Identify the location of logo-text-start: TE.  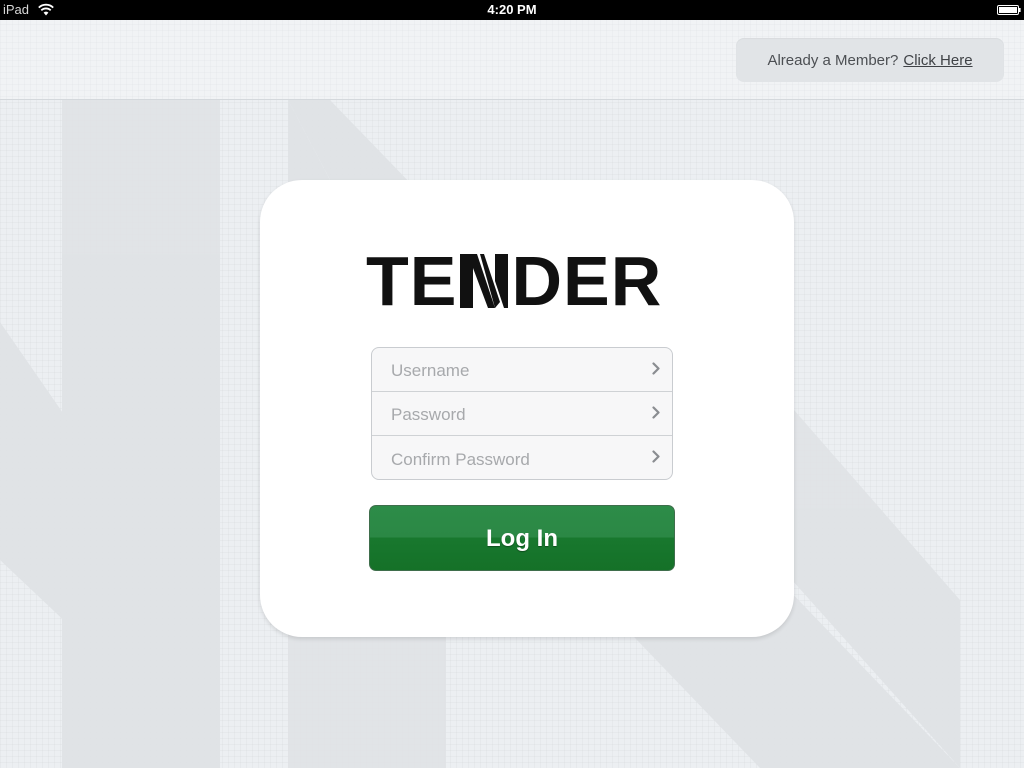
(412, 281).